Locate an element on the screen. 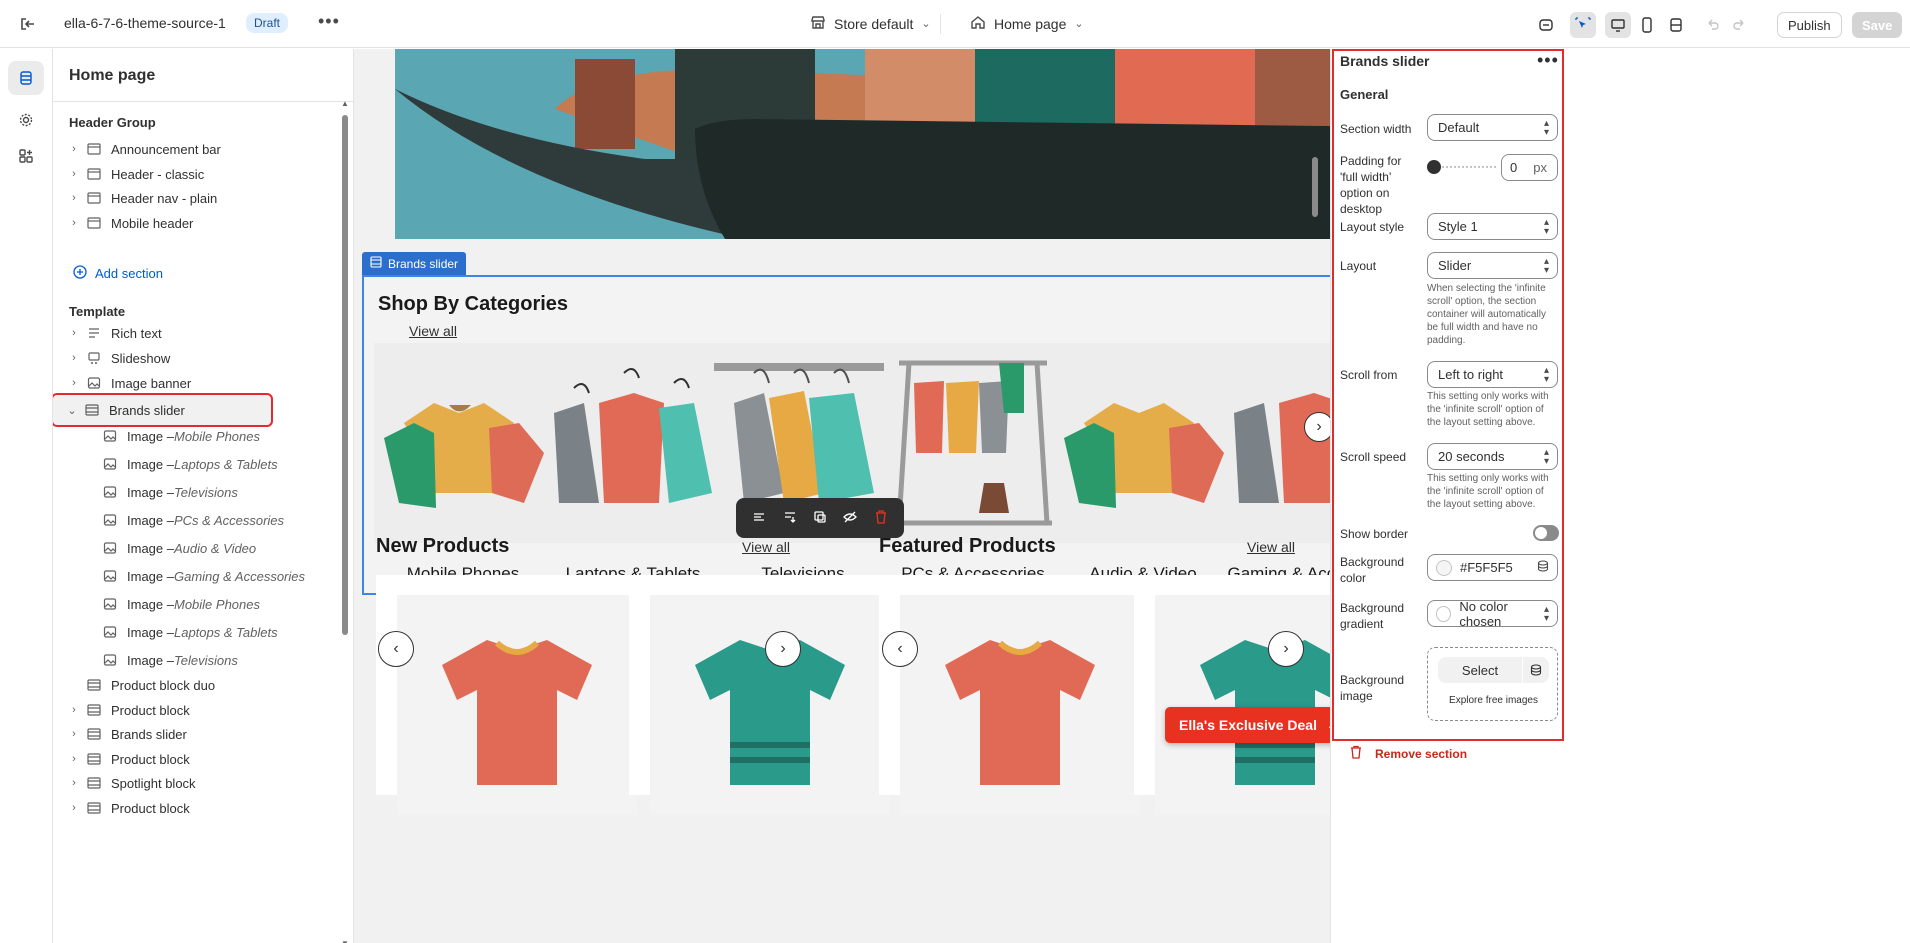 The image size is (1910, 943). promo-button: Ella's Exclusive Deal ▲ is located at coordinates (1258, 725).